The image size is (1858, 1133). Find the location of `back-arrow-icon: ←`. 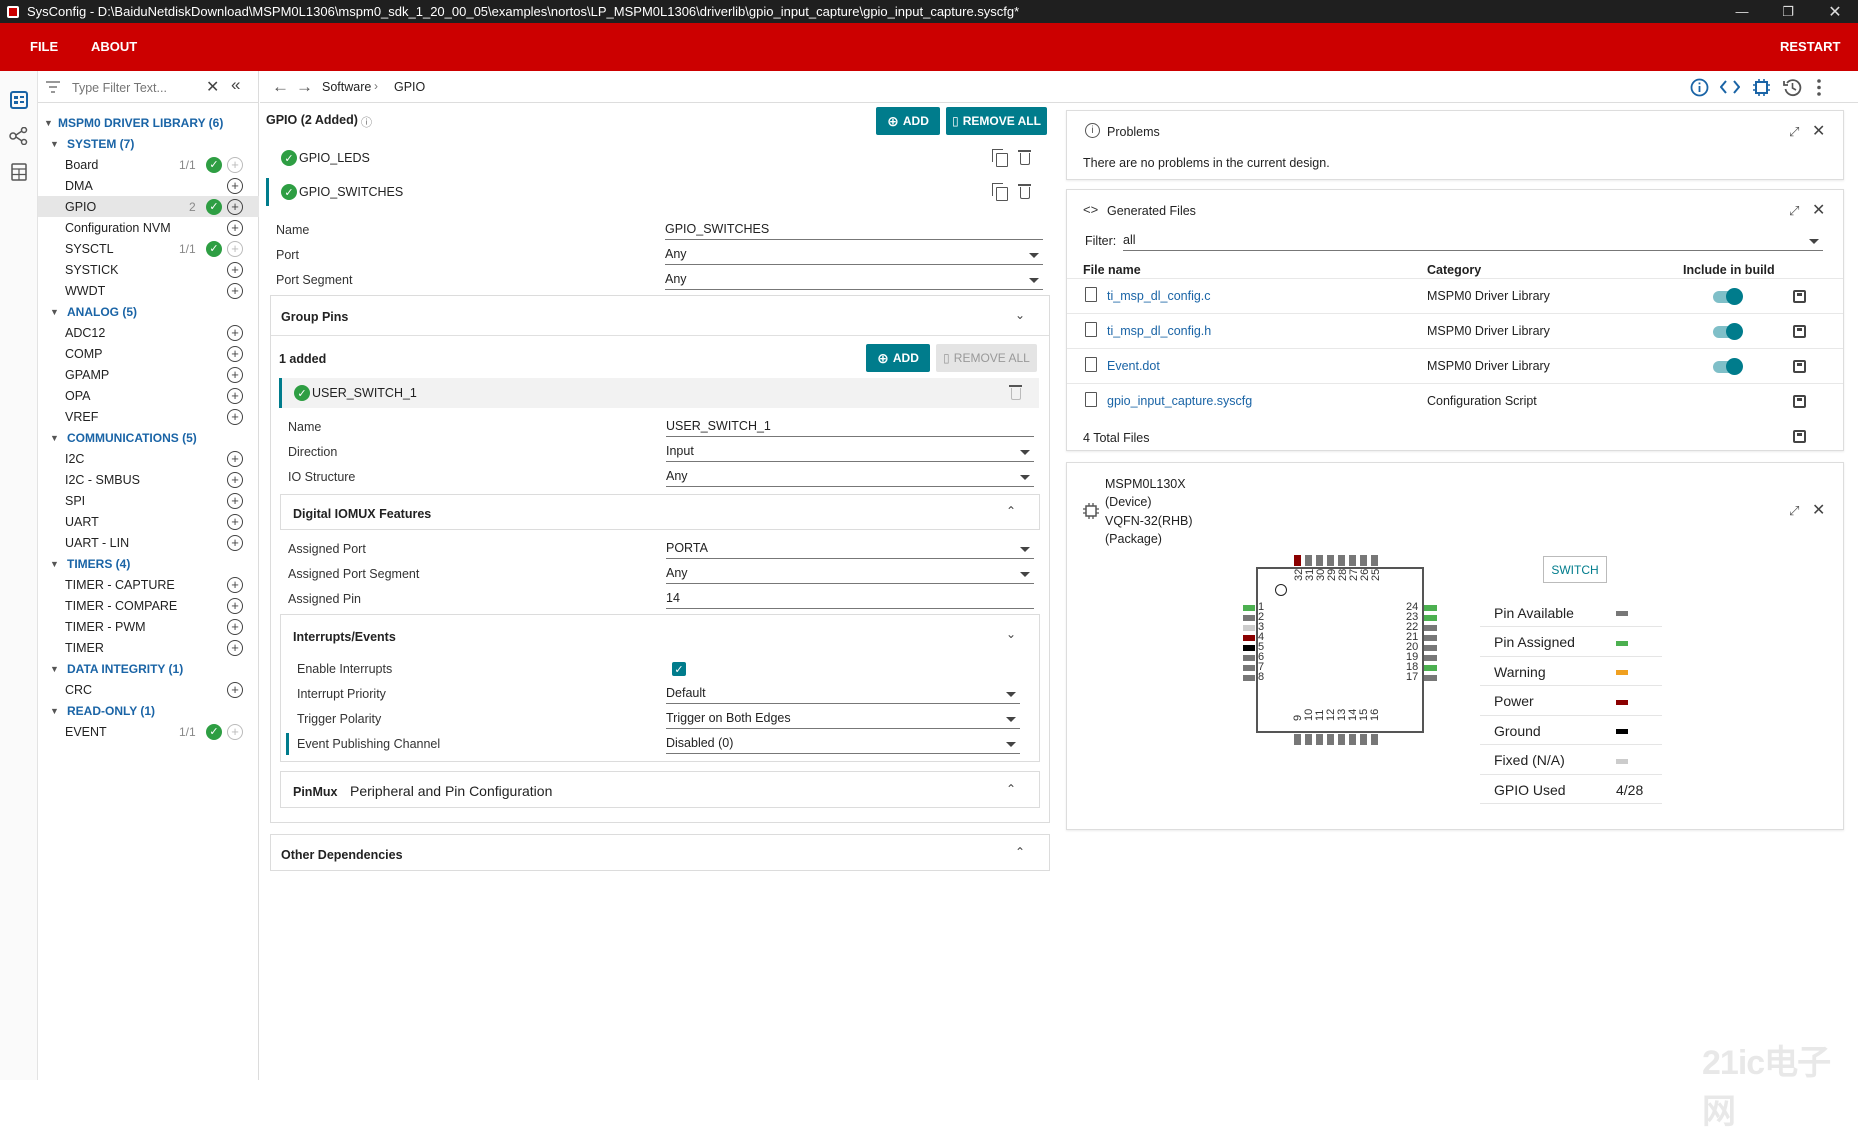

back-arrow-icon: ← is located at coordinates (280, 87).